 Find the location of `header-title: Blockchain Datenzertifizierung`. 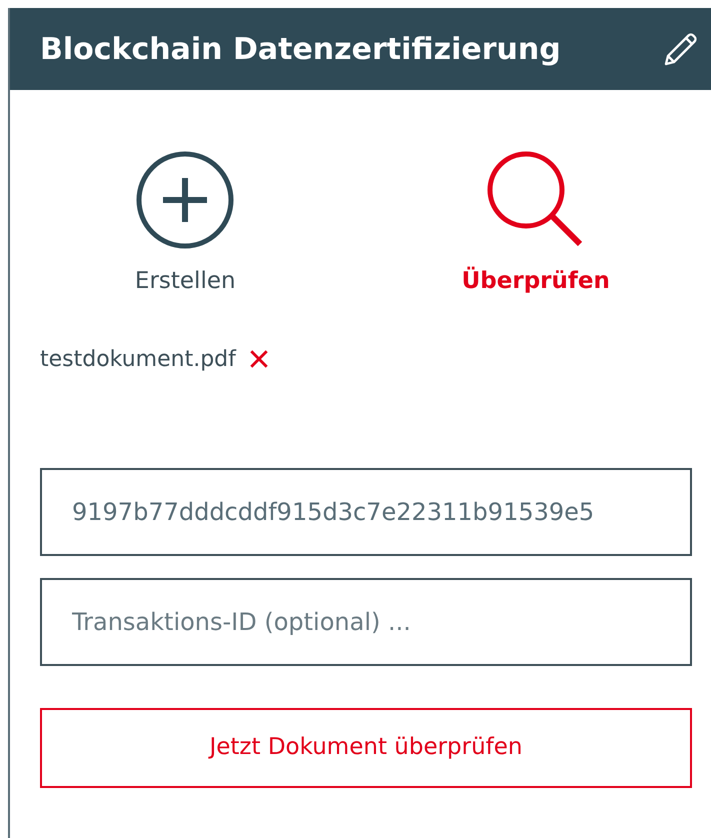

header-title: Blockchain Datenzertifizierung is located at coordinates (300, 49).